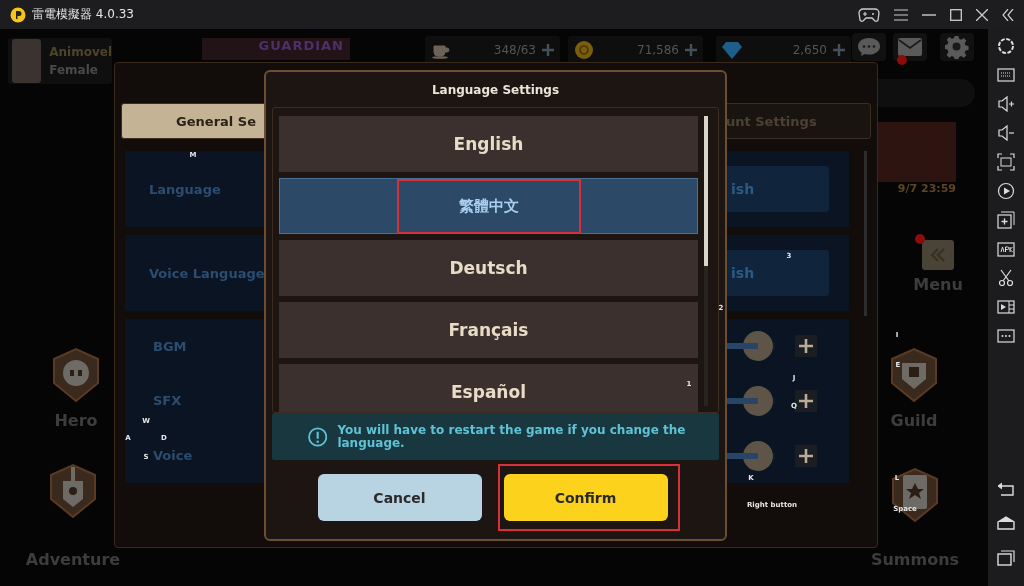 The image size is (1024, 586). I want to click on currency-amount: 2,650, so click(809, 50).